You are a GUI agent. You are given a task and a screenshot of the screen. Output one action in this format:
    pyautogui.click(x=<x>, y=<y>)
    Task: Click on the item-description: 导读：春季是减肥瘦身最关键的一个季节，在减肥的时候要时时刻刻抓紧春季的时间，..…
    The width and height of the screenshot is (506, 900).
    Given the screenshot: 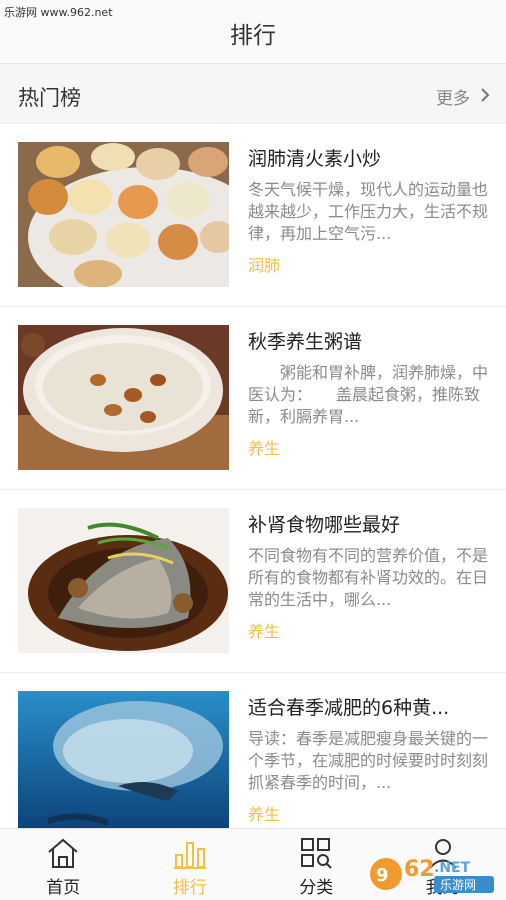 What is the action you would take?
    pyautogui.click(x=368, y=760)
    